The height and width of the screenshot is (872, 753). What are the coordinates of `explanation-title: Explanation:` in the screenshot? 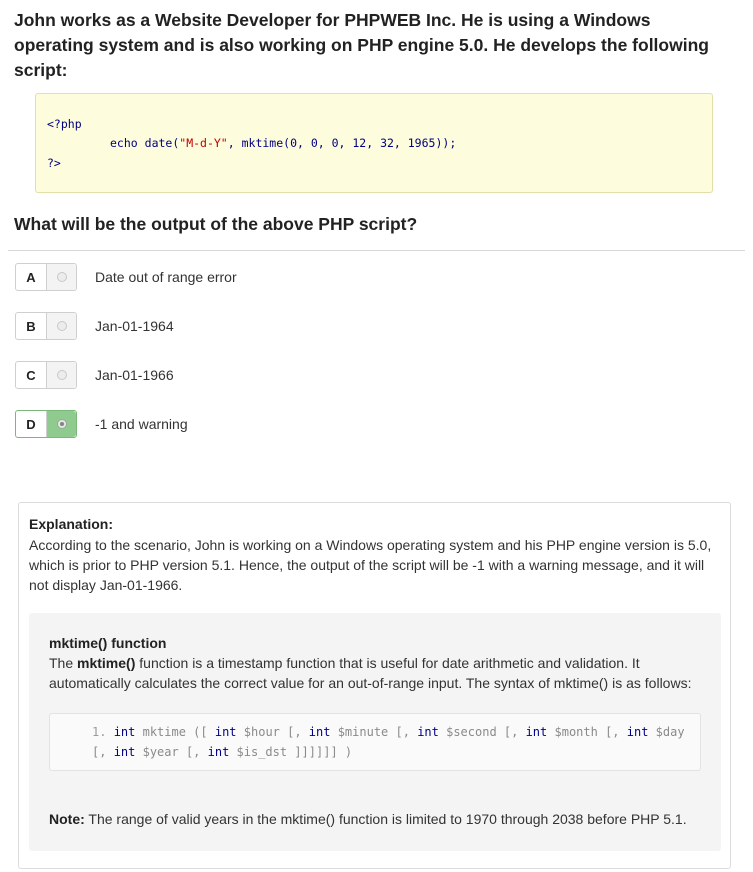 It's located at (71, 524).